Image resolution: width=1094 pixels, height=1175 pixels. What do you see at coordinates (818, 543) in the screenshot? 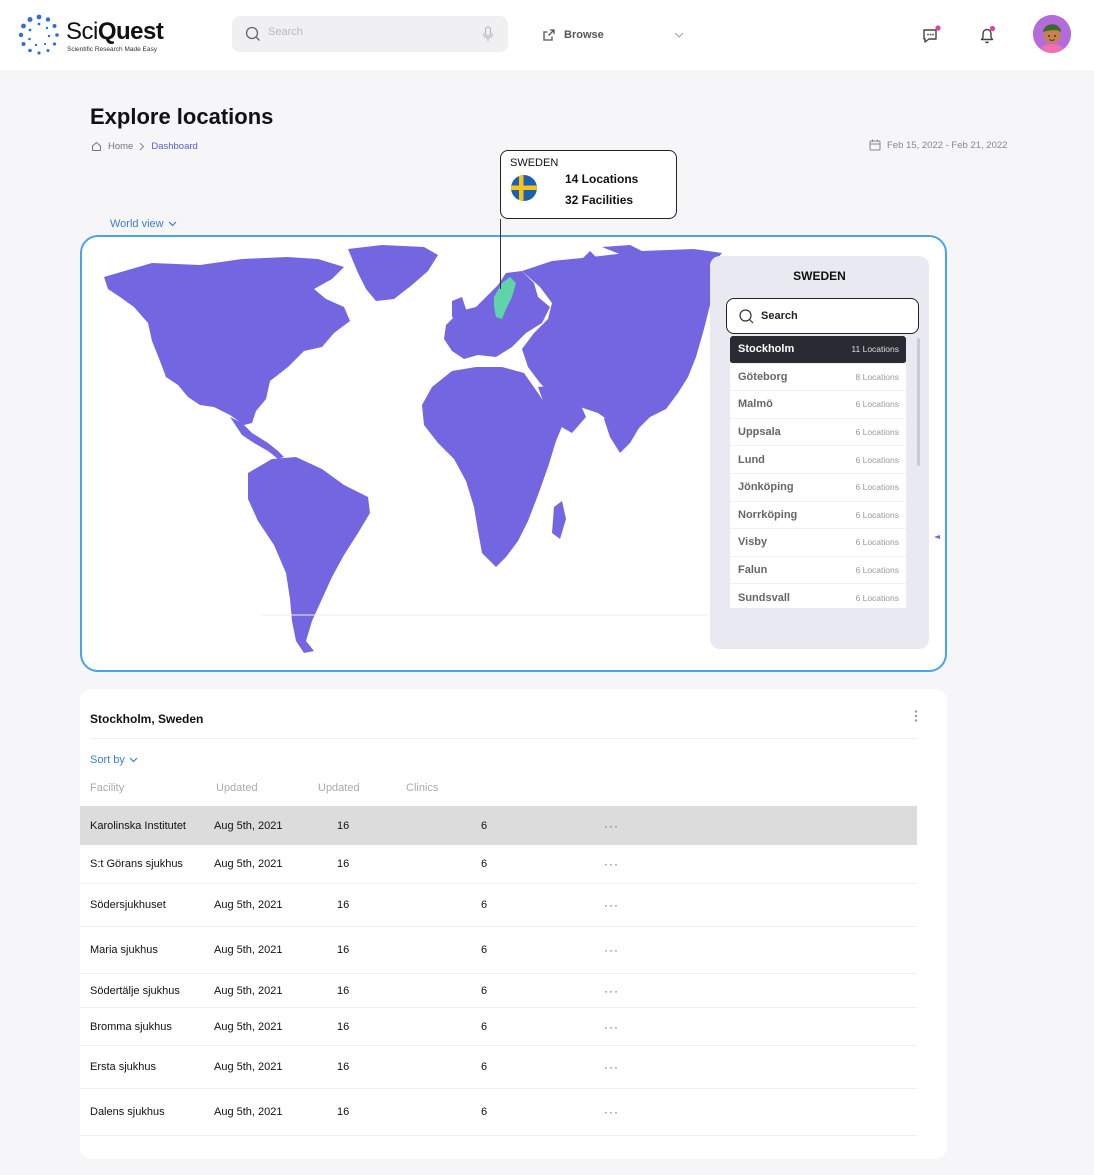
I see `list-item: Visby 6 Locations` at bounding box center [818, 543].